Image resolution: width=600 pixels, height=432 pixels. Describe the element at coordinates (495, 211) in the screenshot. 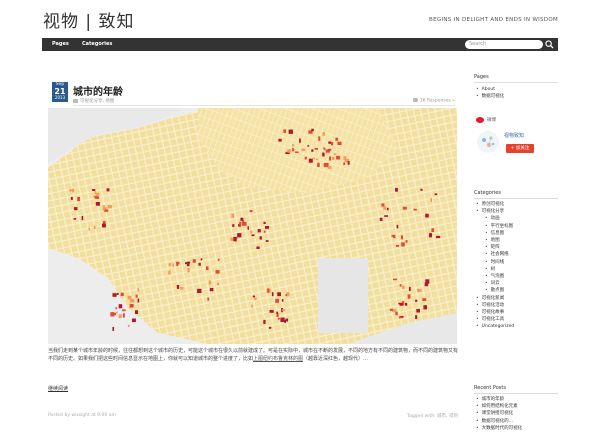

I see `sidebar-category-item: 可视化分享` at that location.